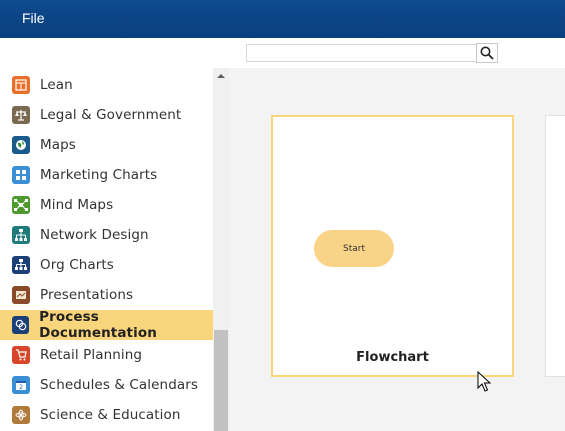 Image resolution: width=565 pixels, height=431 pixels. What do you see at coordinates (21, 235) in the screenshot?
I see `network-icon` at bounding box center [21, 235].